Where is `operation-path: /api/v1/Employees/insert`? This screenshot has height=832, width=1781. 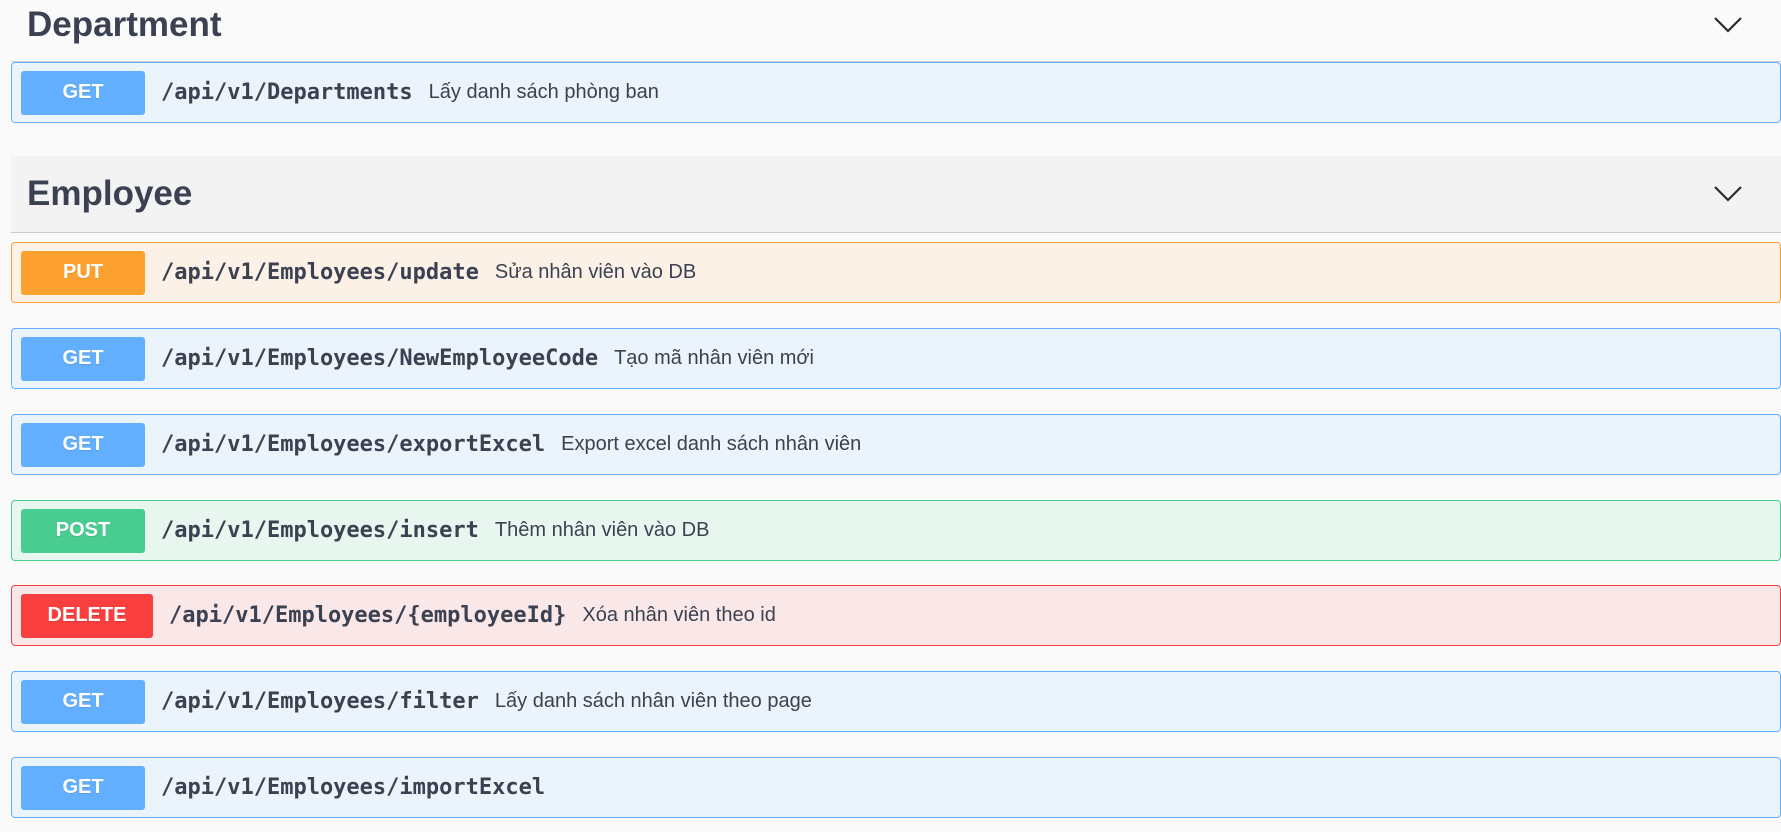 operation-path: /api/v1/Employees/insert is located at coordinates (320, 530).